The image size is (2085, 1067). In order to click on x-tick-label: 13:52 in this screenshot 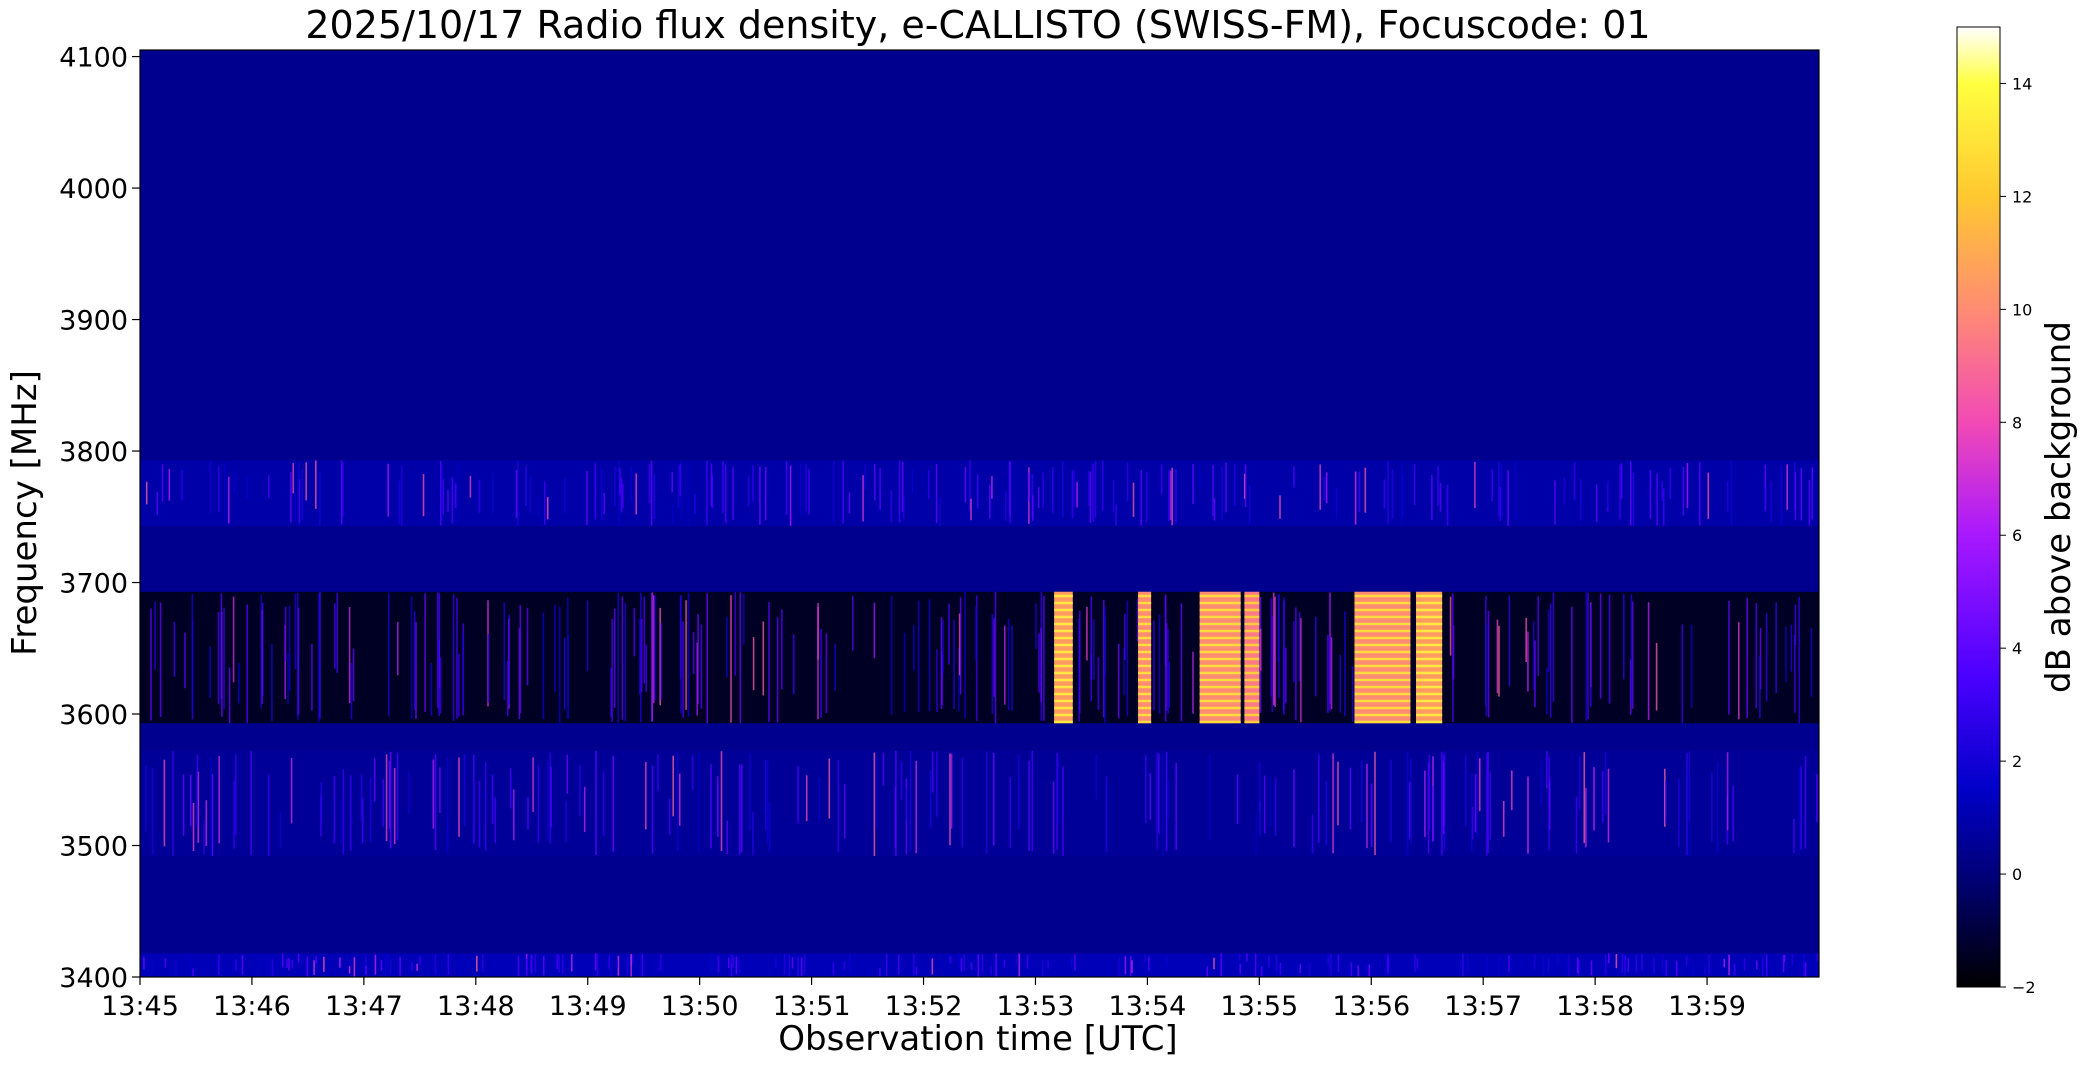, I will do `click(924, 1006)`.